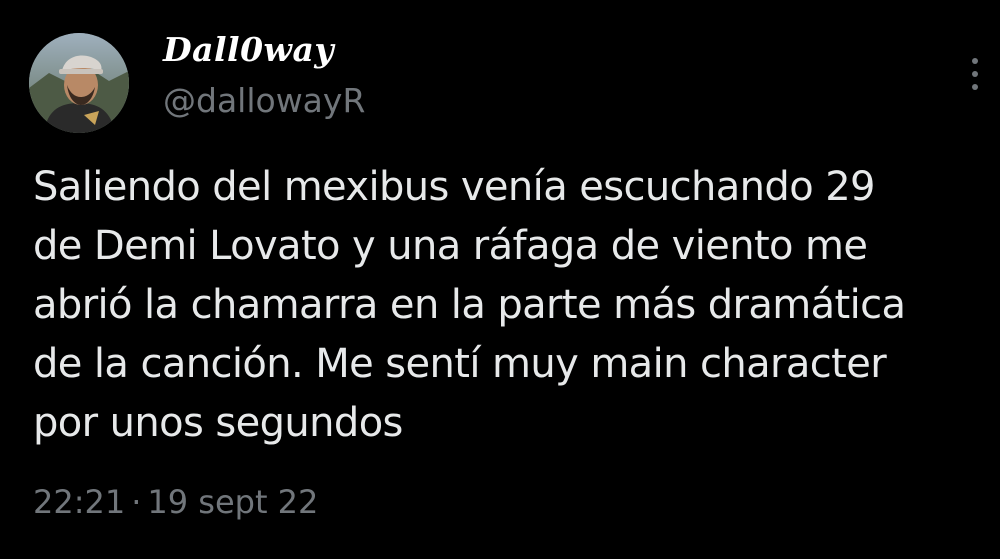 The width and height of the screenshot is (1000, 559). I want to click on tweet-text-line: por unos segundos, so click(218, 423).